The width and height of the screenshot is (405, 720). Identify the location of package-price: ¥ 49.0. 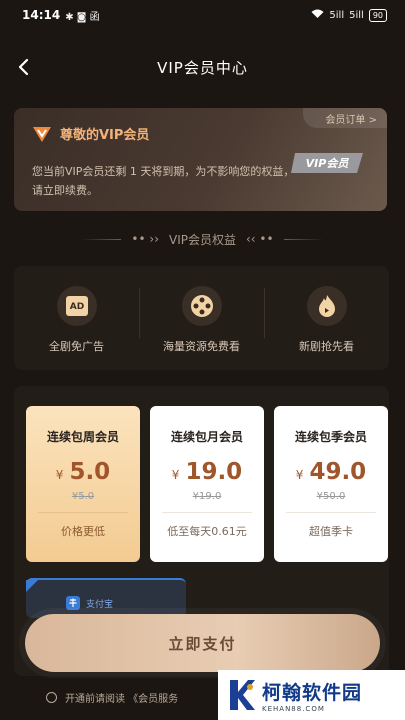
(331, 472).